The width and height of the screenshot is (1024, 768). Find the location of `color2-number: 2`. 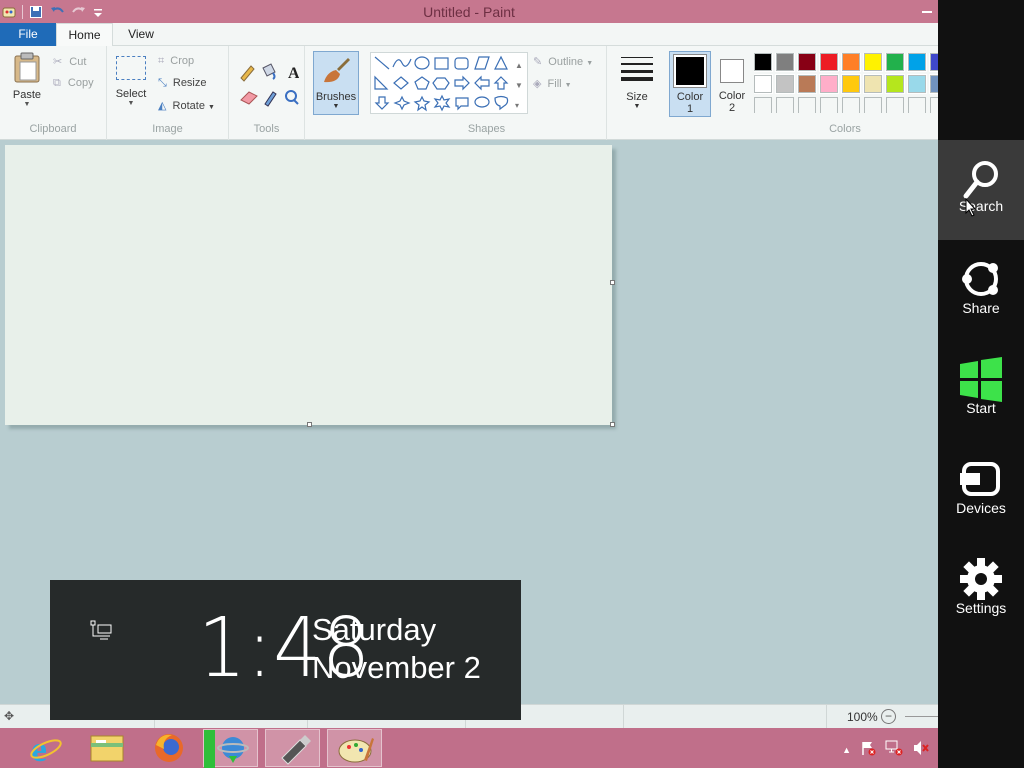

color2-number: 2 is located at coordinates (732, 108).